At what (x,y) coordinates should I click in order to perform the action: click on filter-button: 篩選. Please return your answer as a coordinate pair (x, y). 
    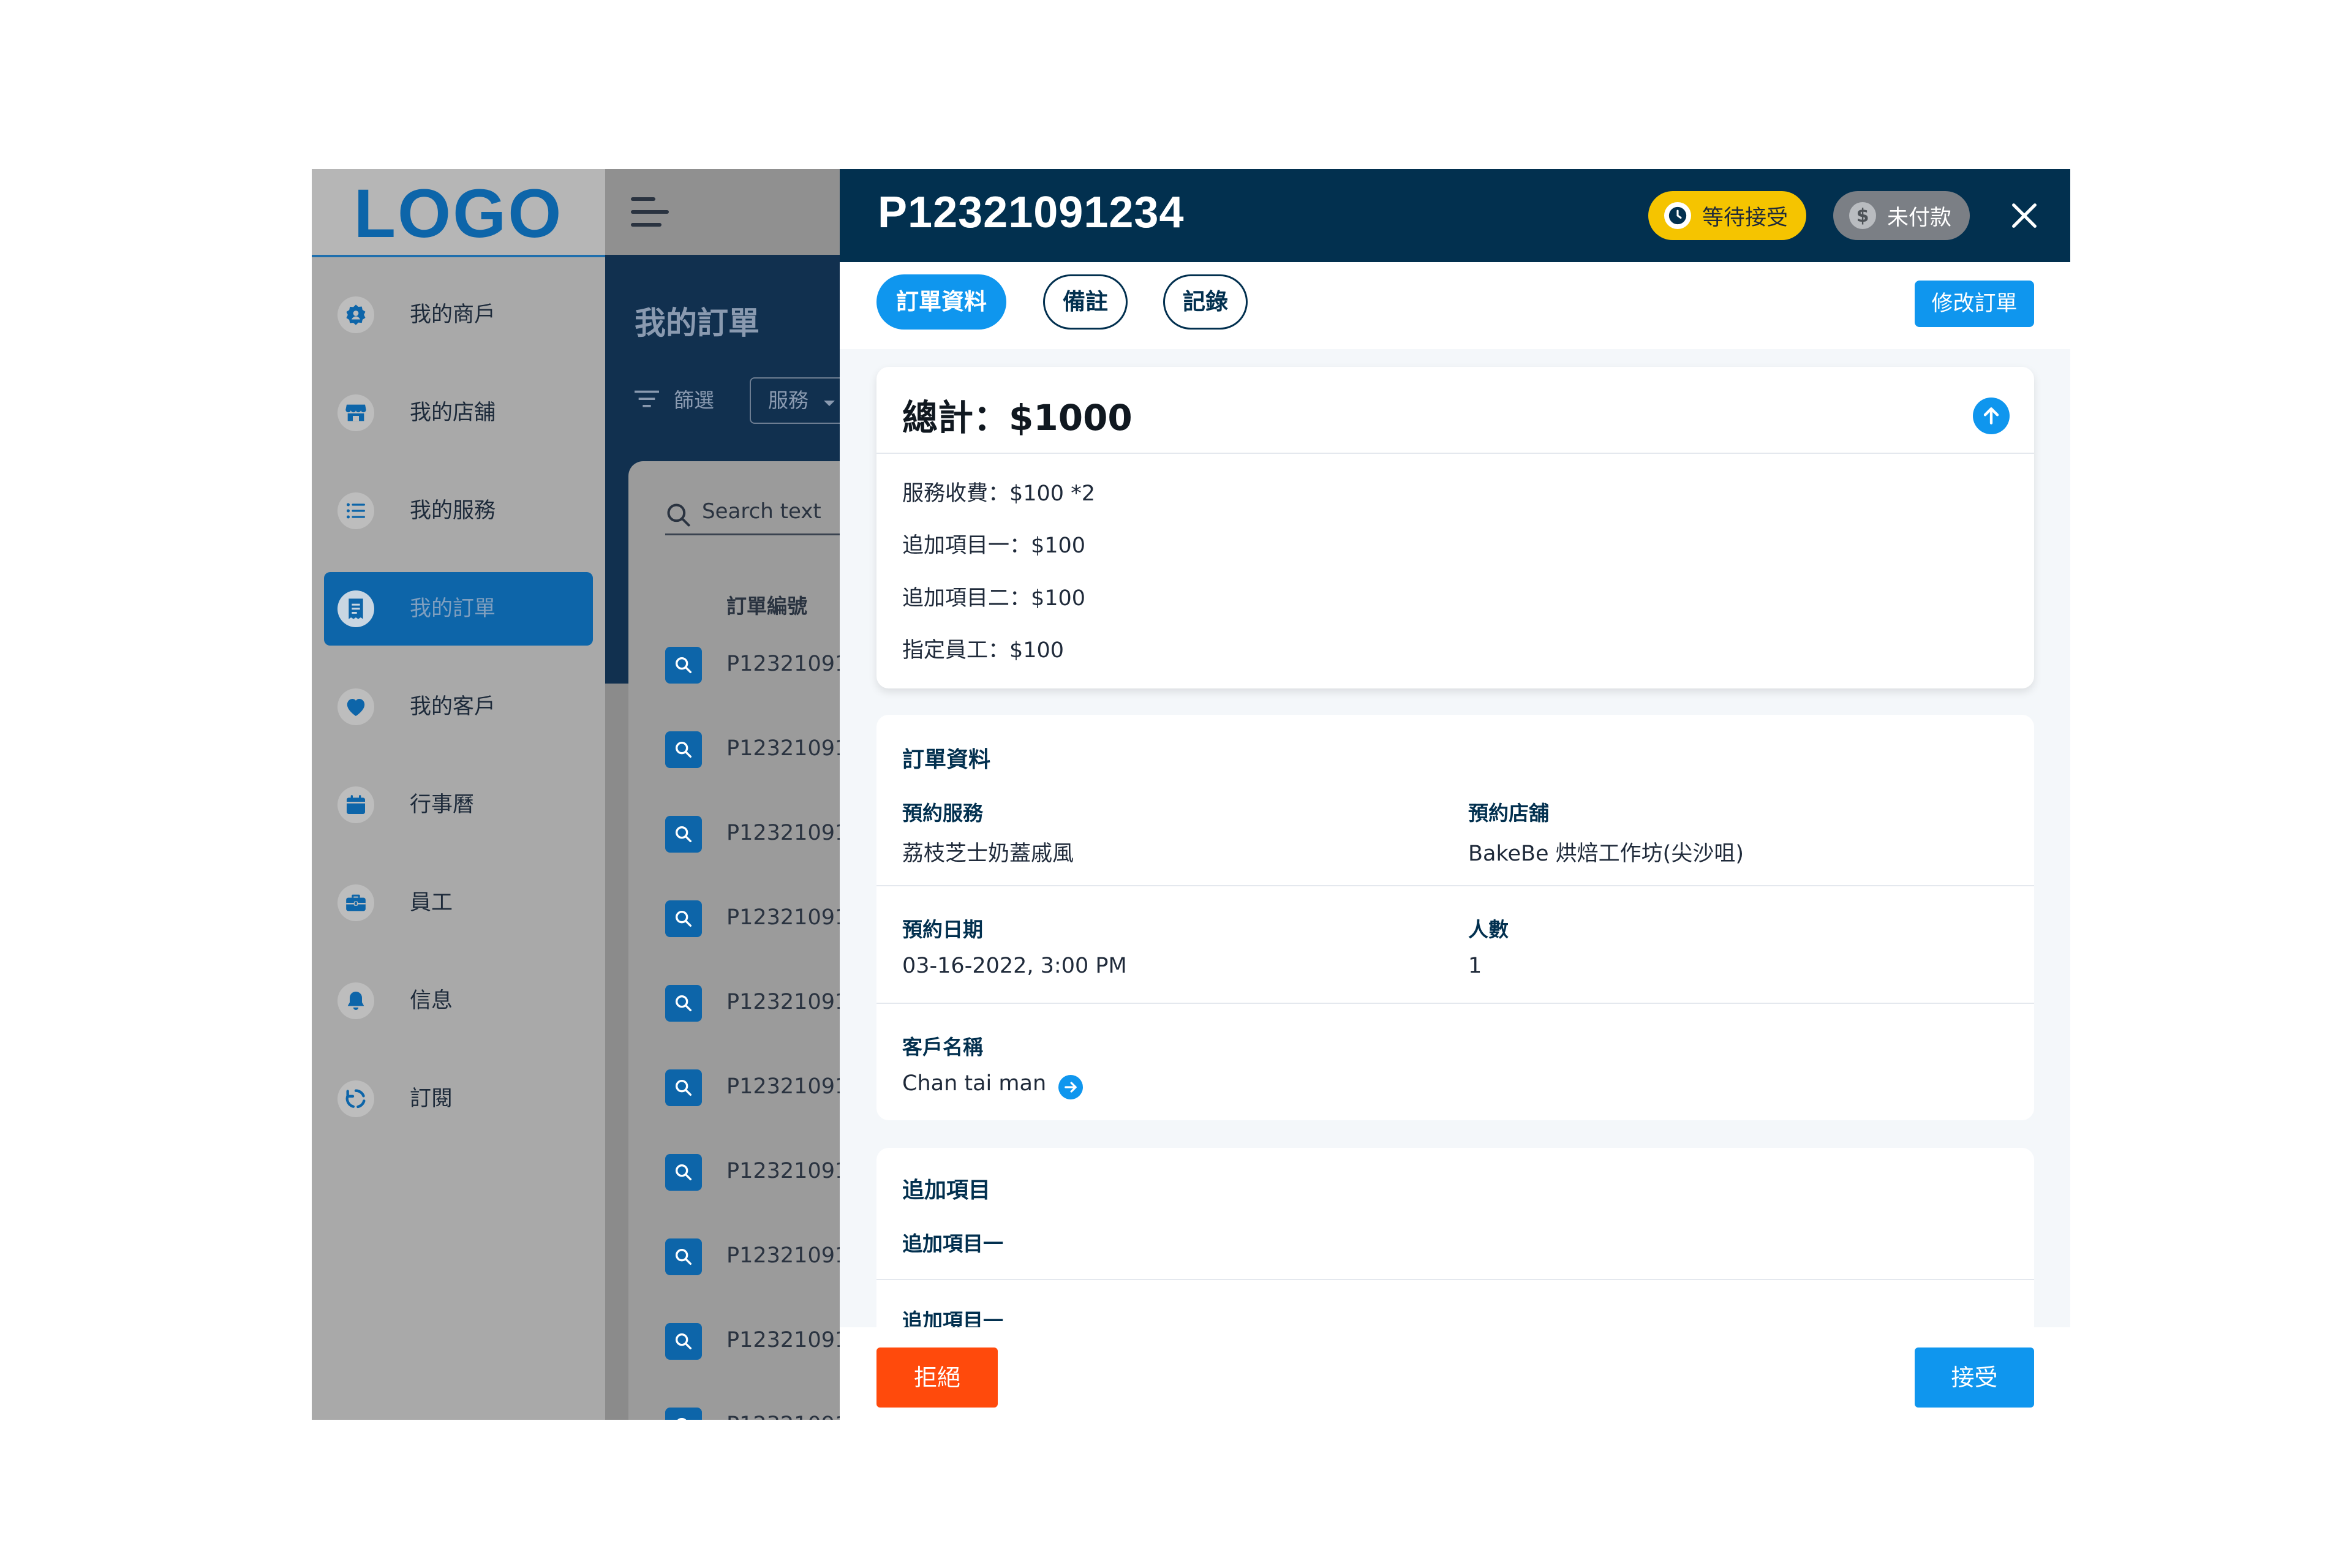
    Looking at the image, I should click on (674, 398).